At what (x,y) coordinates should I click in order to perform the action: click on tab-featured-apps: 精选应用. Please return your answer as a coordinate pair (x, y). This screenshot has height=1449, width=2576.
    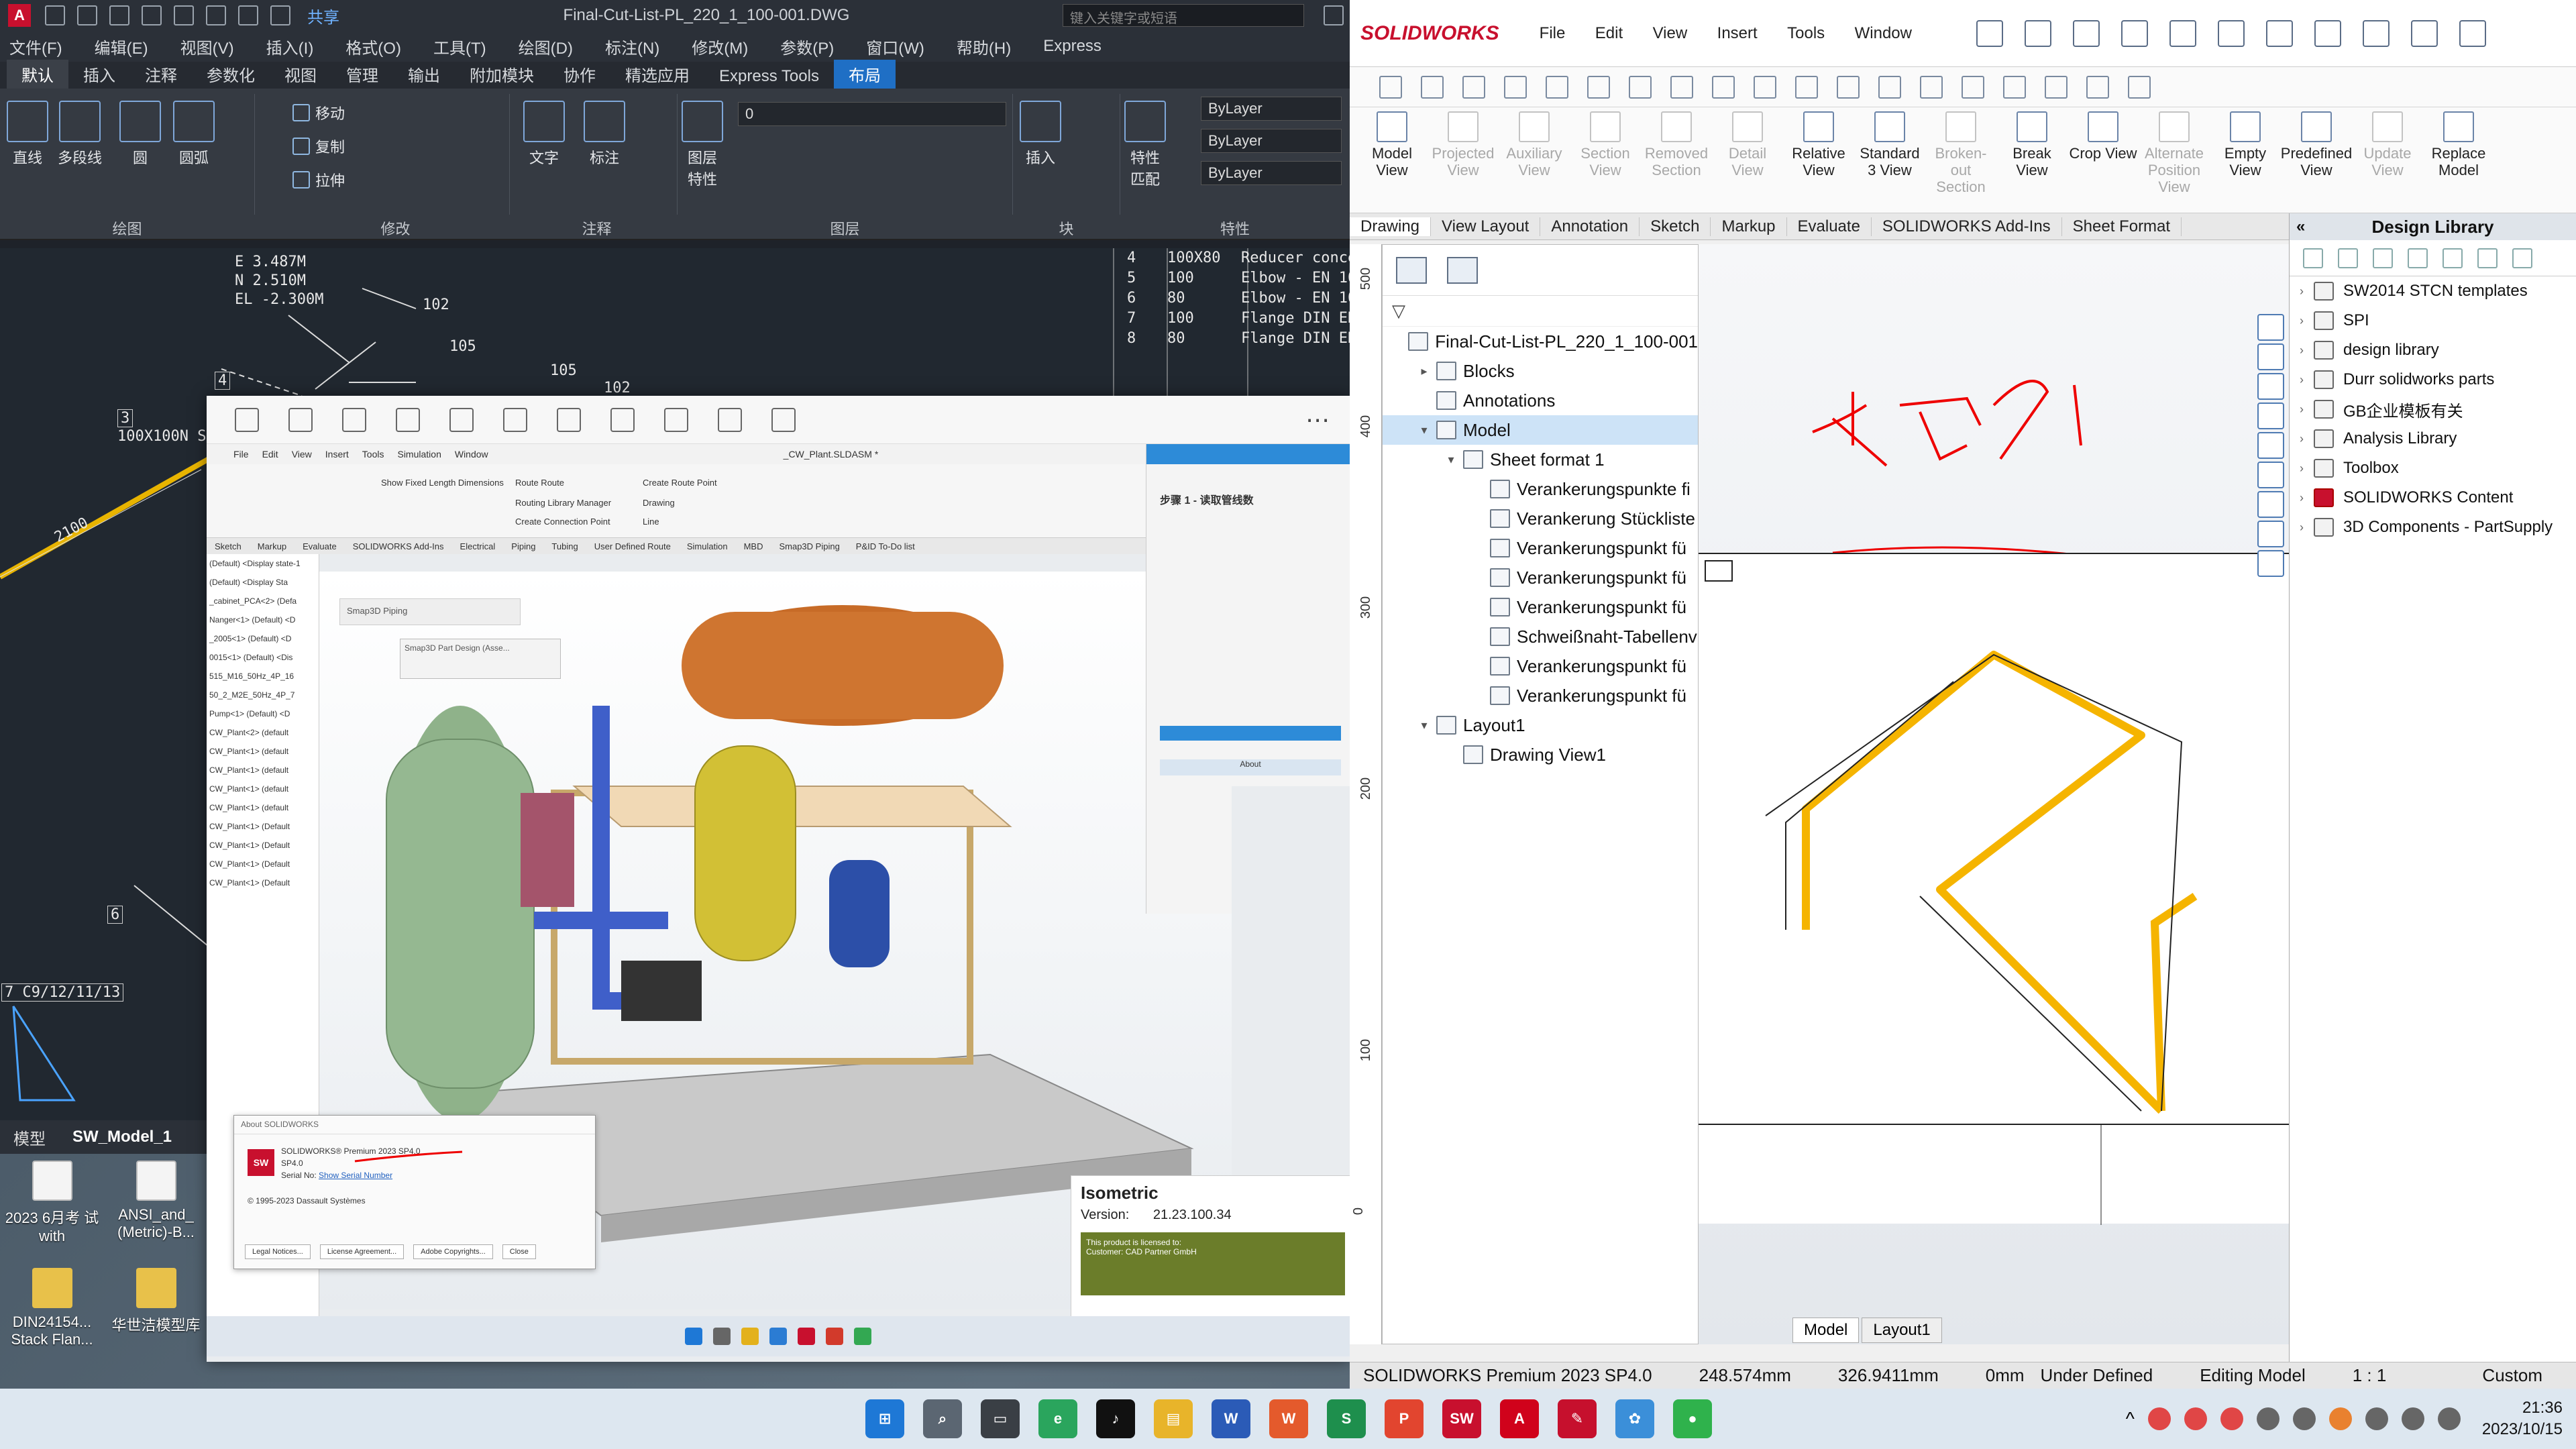
    Looking at the image, I should click on (657, 74).